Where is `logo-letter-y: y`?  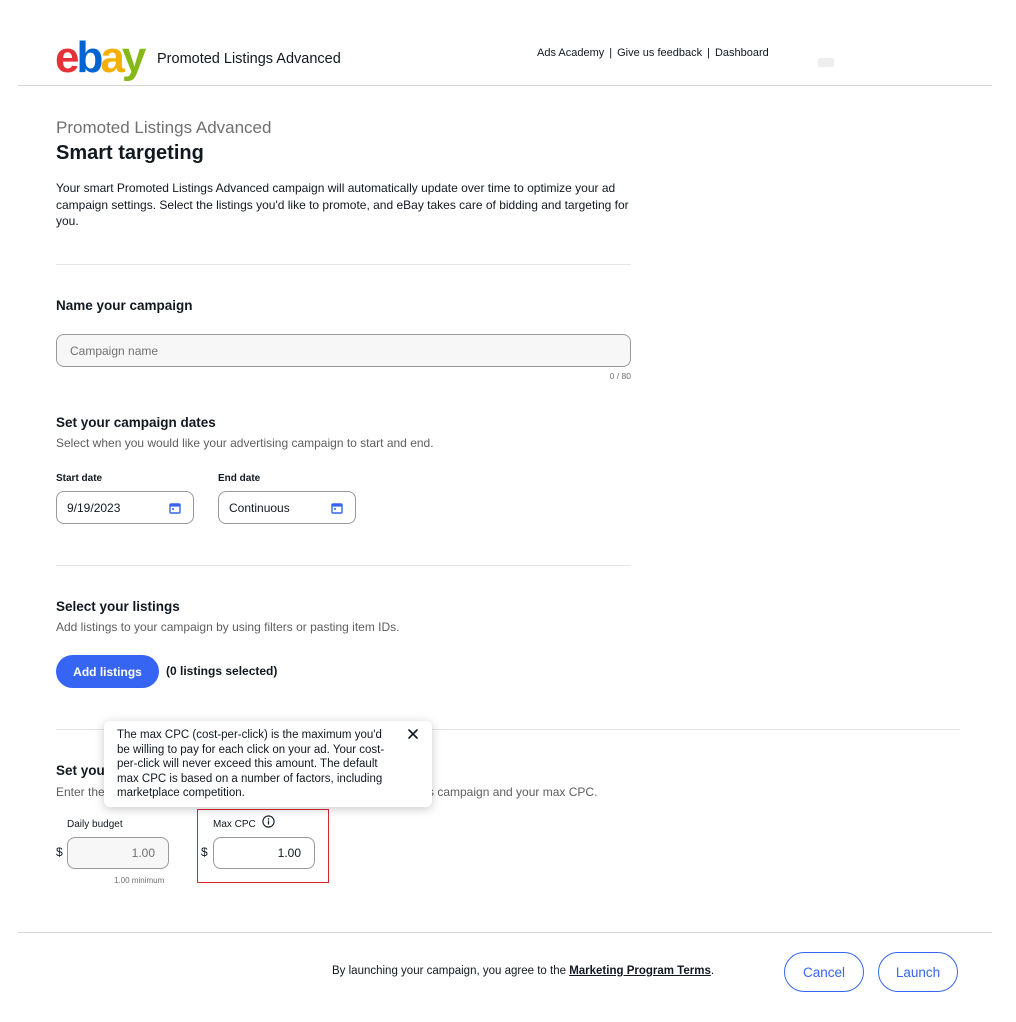 logo-letter-y: y is located at coordinates (134, 57).